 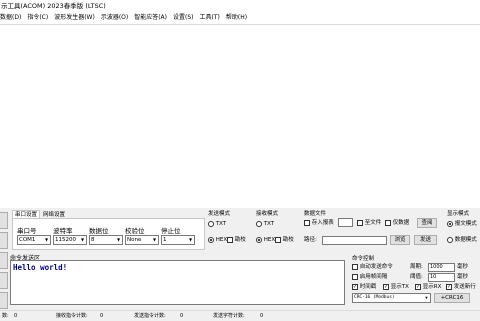 I want to click on view-button: 查阅, so click(x=427, y=223).